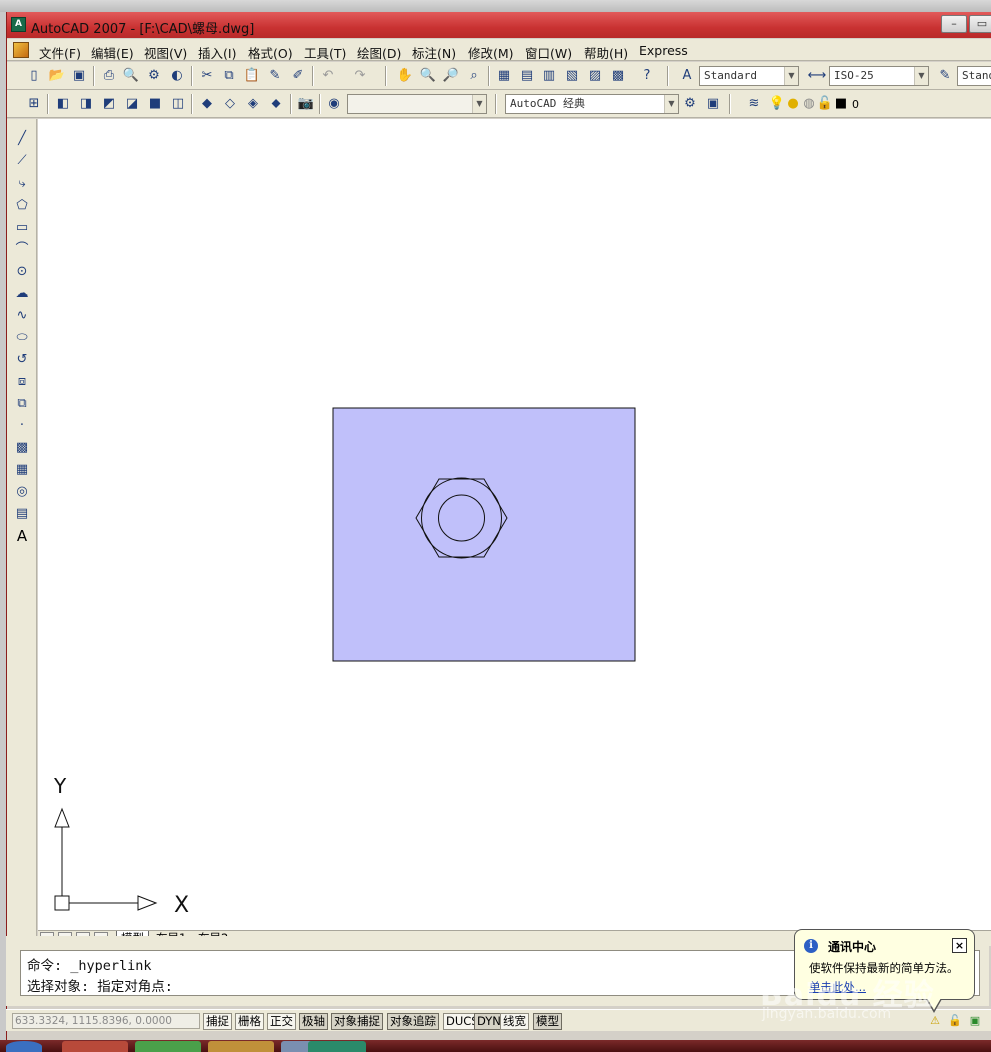 The width and height of the screenshot is (991, 1052). What do you see at coordinates (713, 104) in the screenshot?
I see `save-workspace-icon: ▣` at bounding box center [713, 104].